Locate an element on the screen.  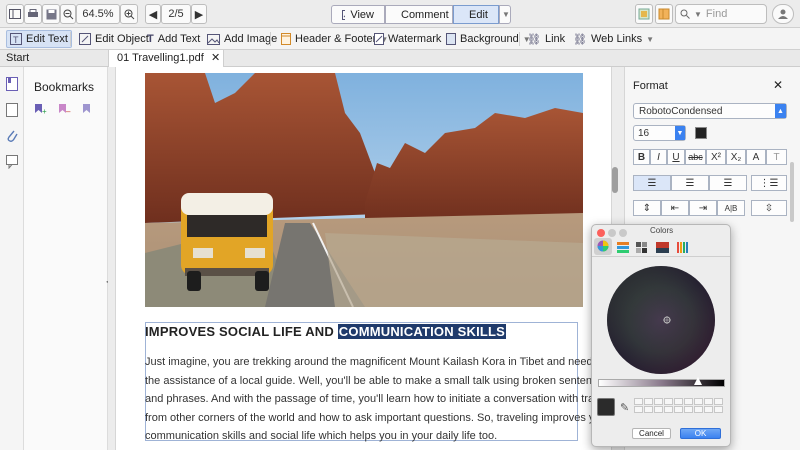
bookmark-properties-icon is located at coordinates (89, 109).